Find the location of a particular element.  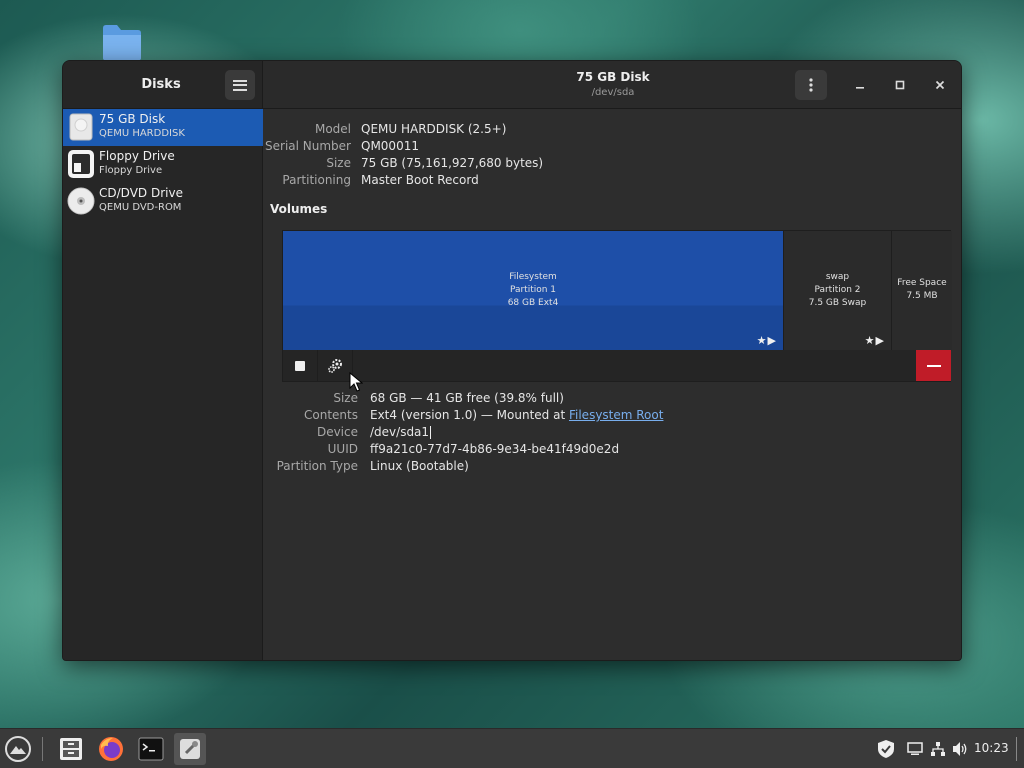

minus-icon is located at coordinates (933, 365).